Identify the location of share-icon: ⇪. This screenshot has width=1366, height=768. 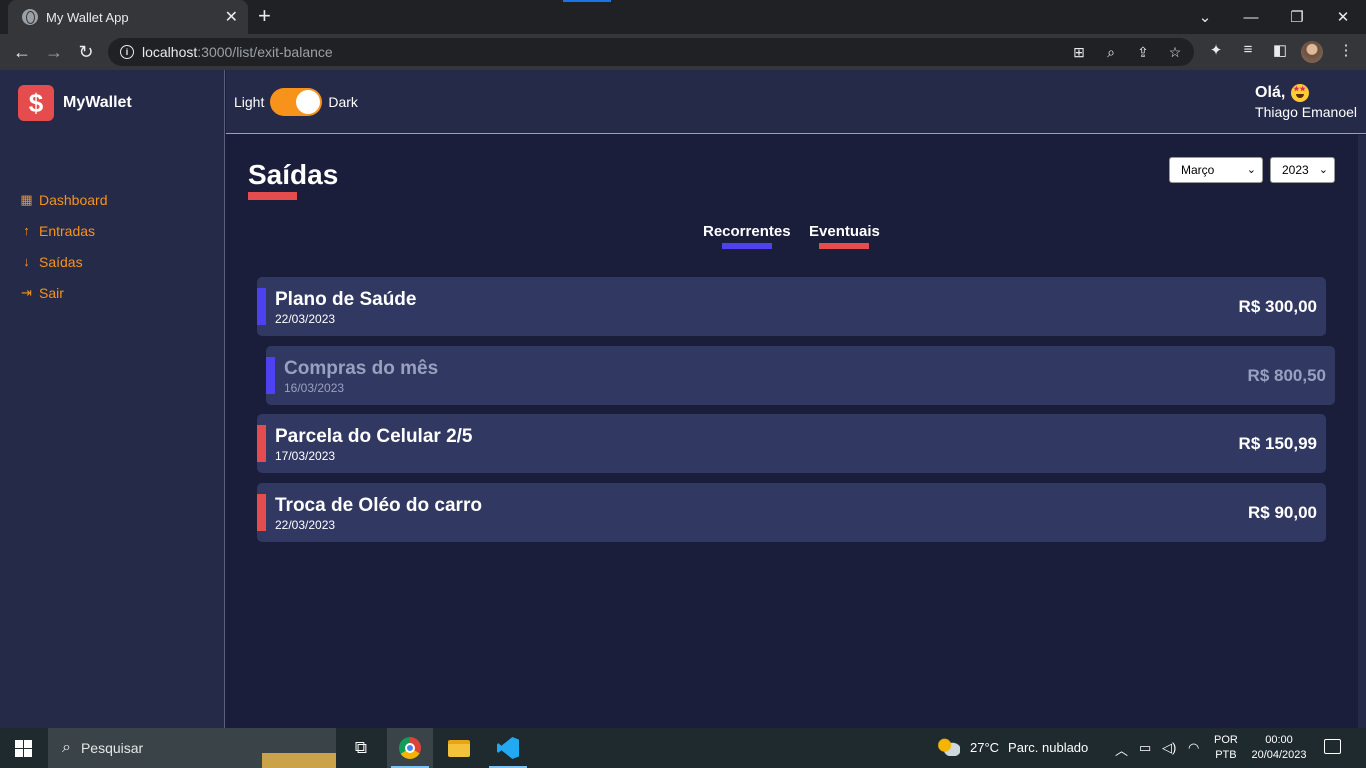
(1143, 52).